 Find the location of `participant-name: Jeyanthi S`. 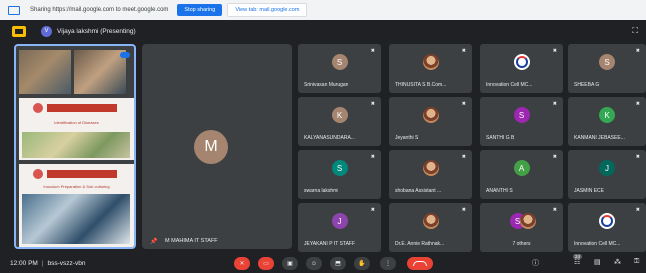

participant-name: Jeyanthi S is located at coordinates (407, 138).